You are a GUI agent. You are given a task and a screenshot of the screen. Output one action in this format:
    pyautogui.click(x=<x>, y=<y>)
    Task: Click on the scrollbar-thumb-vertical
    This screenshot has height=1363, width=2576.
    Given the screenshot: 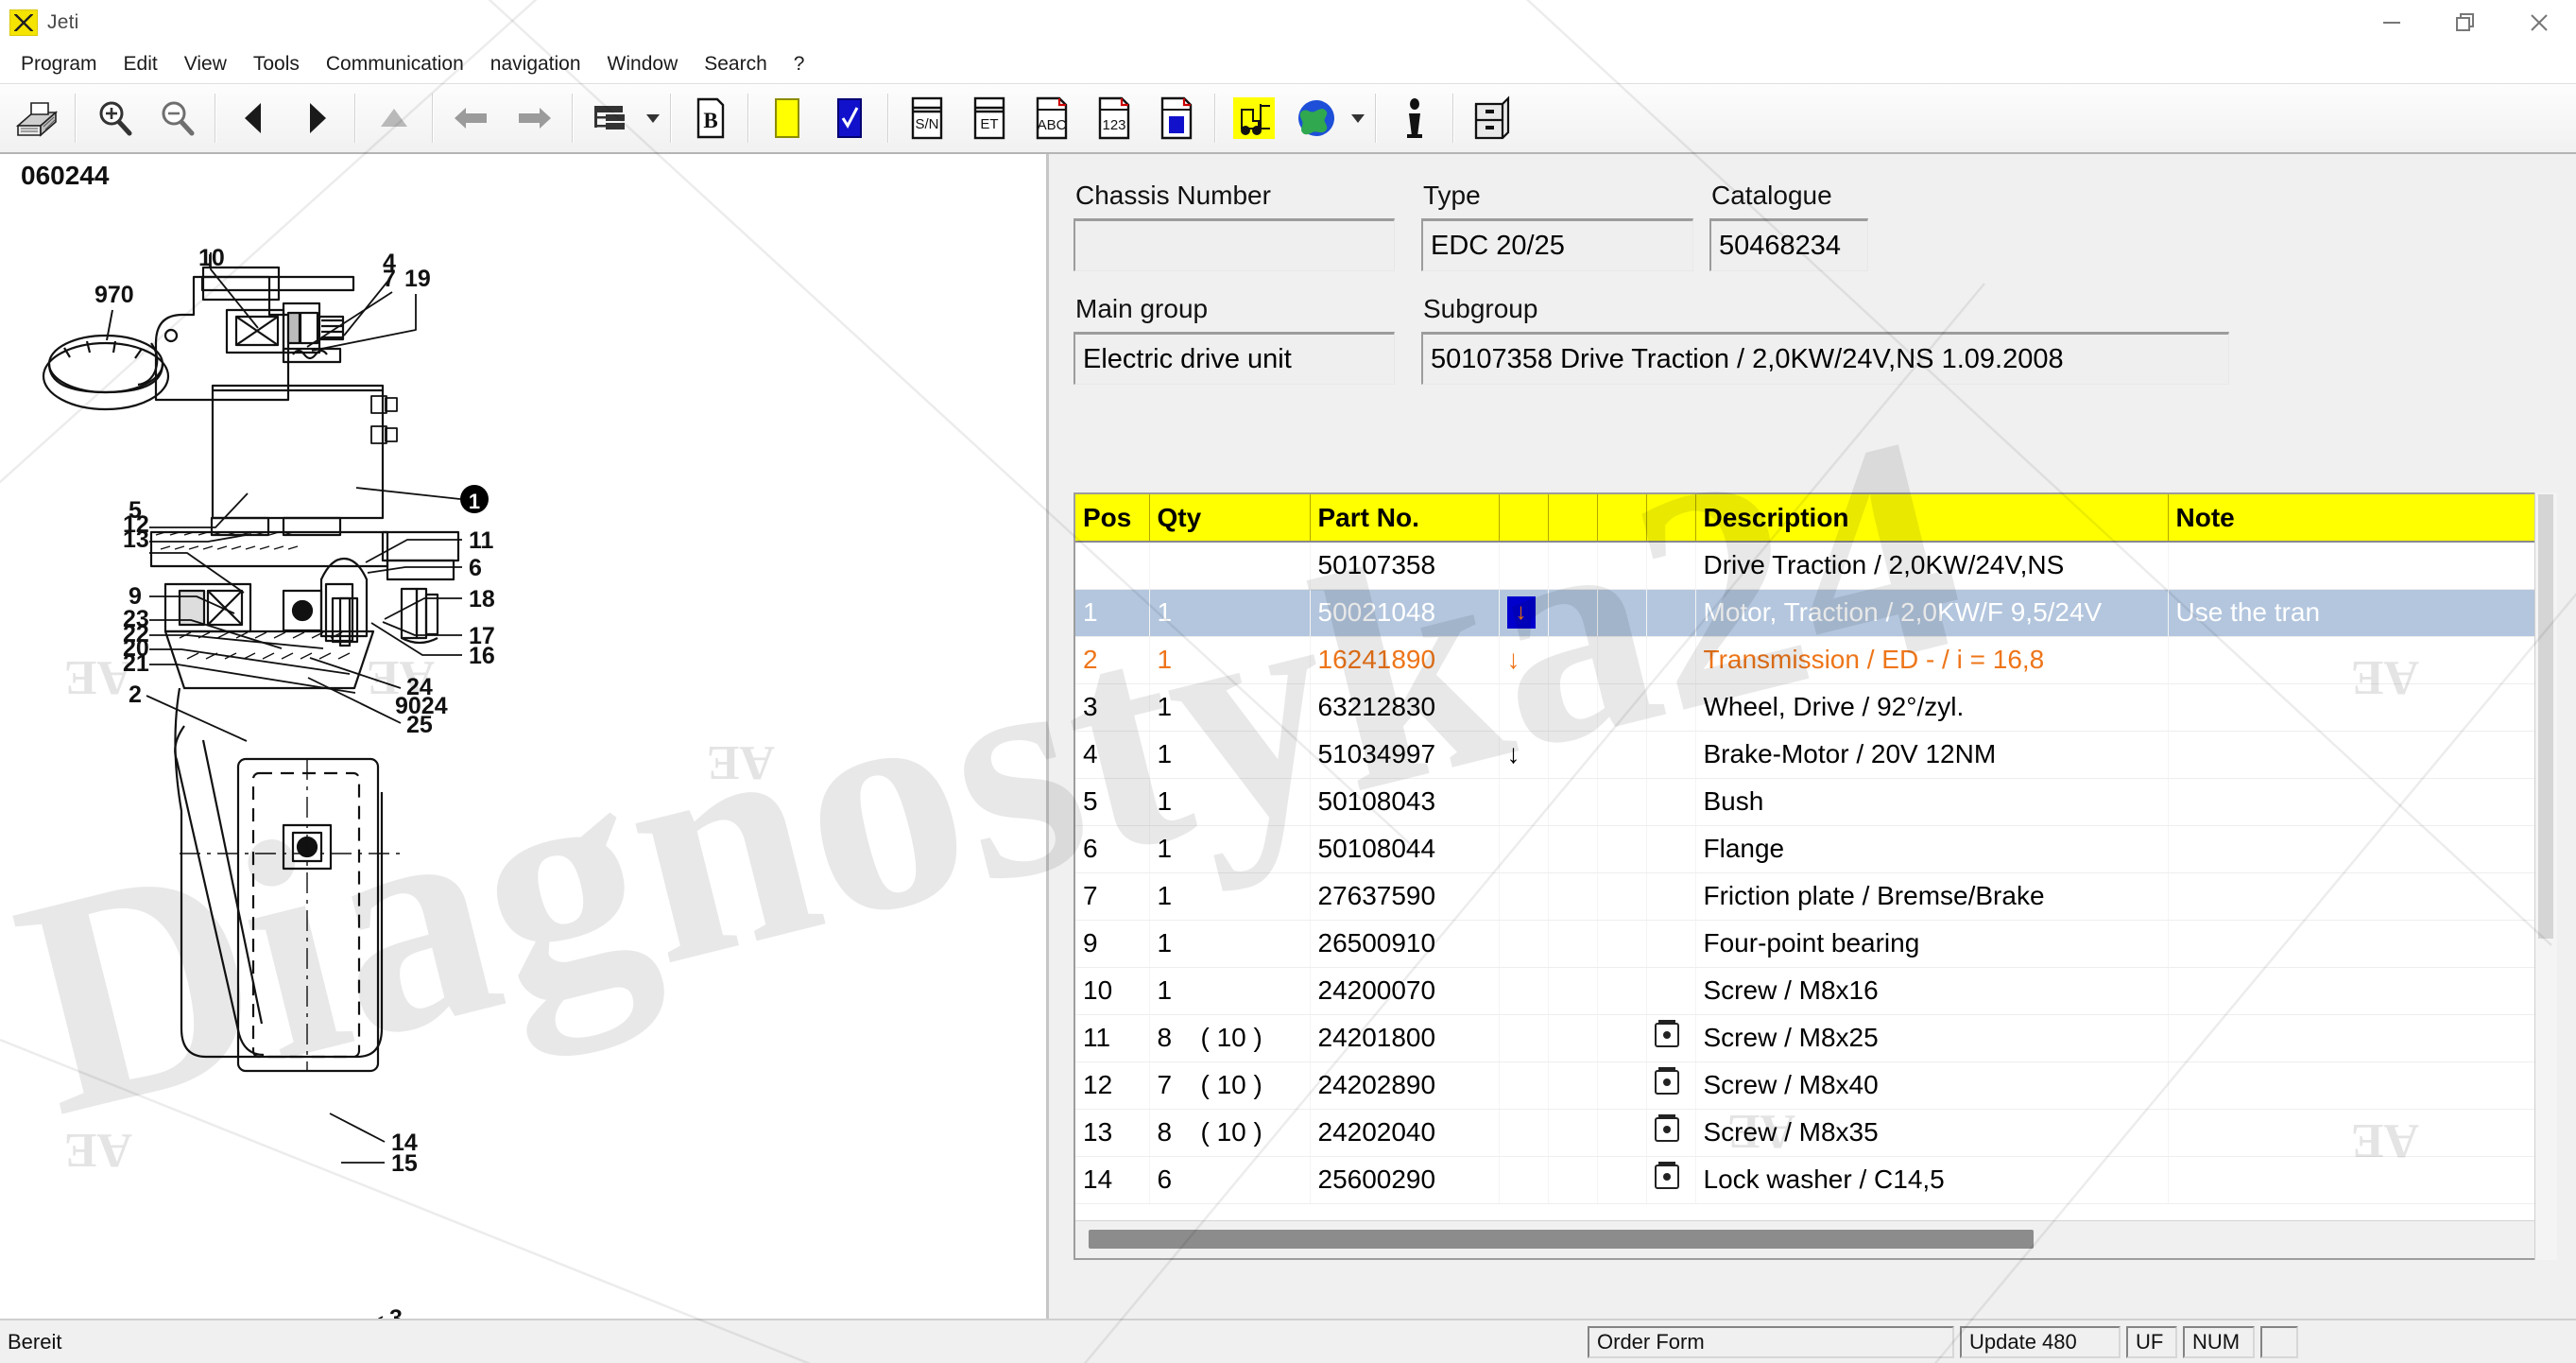 What is the action you would take?
    pyautogui.click(x=2545, y=717)
    